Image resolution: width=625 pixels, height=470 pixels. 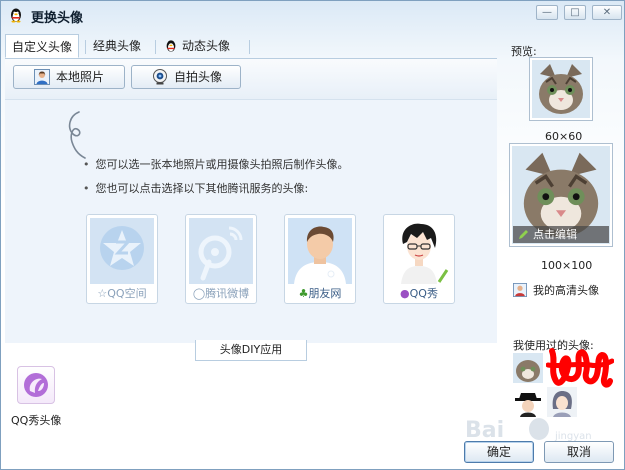 What do you see at coordinates (484, 430) in the screenshot?
I see `svg-text: Bai` at bounding box center [484, 430].